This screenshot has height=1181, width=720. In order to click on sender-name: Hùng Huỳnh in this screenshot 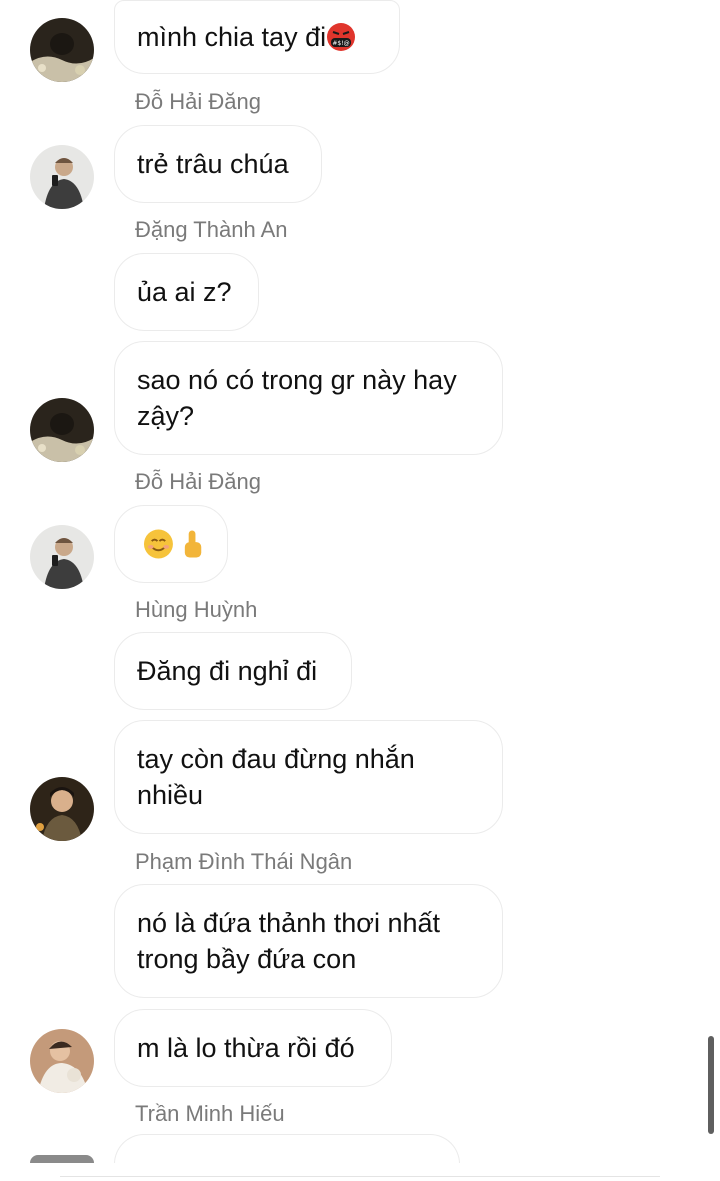, I will do `click(196, 609)`.